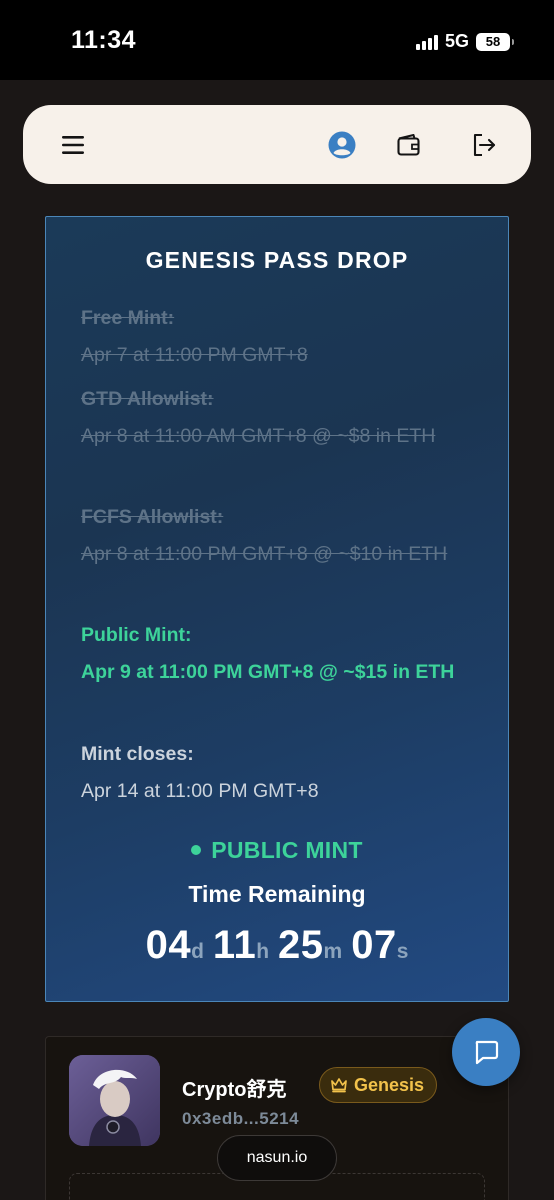 Image resolution: width=554 pixels, height=1200 pixels. What do you see at coordinates (196, 849) in the screenshot?
I see `live-dot-icon` at bounding box center [196, 849].